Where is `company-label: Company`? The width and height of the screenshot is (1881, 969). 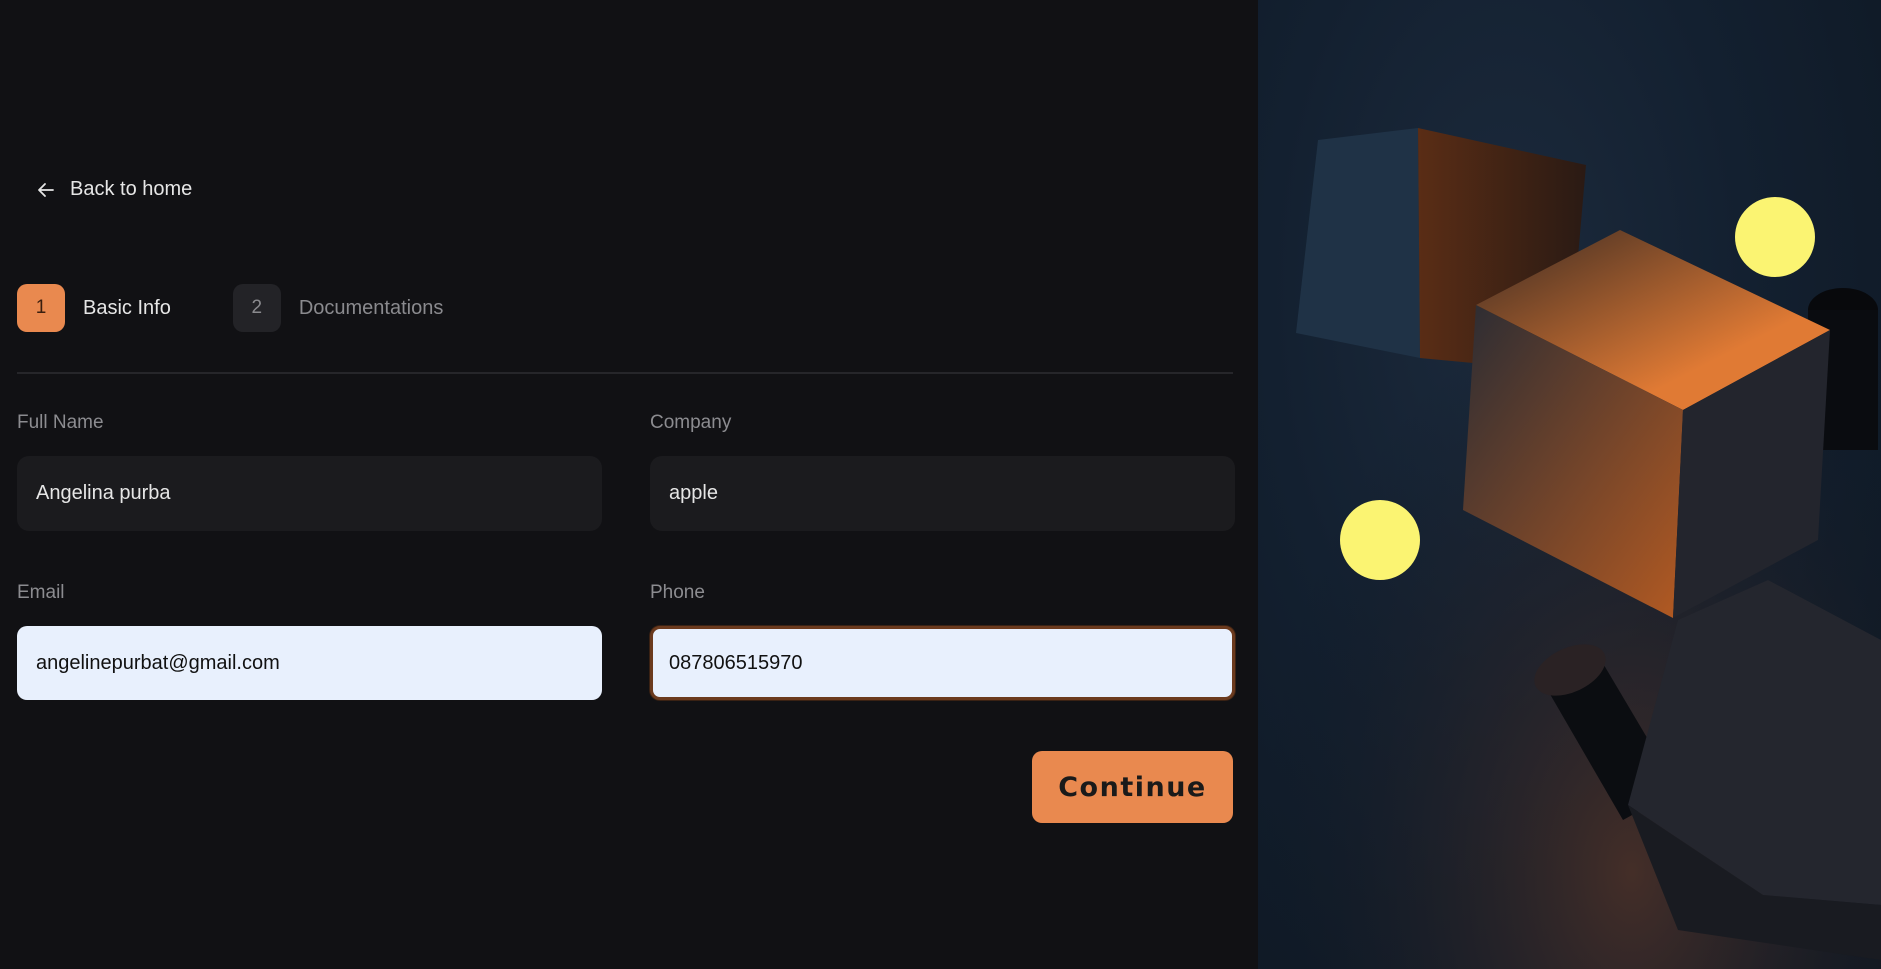
company-label: Company is located at coordinates (691, 422).